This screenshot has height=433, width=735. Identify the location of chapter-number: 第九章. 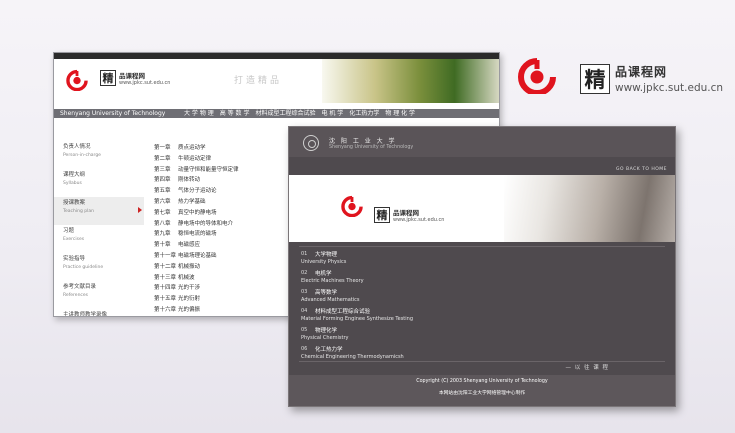
(162, 234).